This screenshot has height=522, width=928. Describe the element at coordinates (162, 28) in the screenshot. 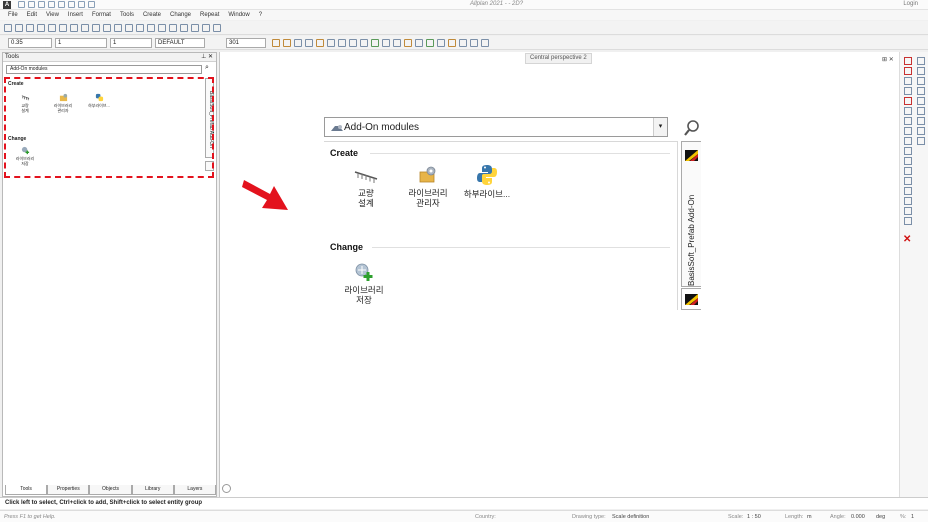

I see `window-icon` at that location.